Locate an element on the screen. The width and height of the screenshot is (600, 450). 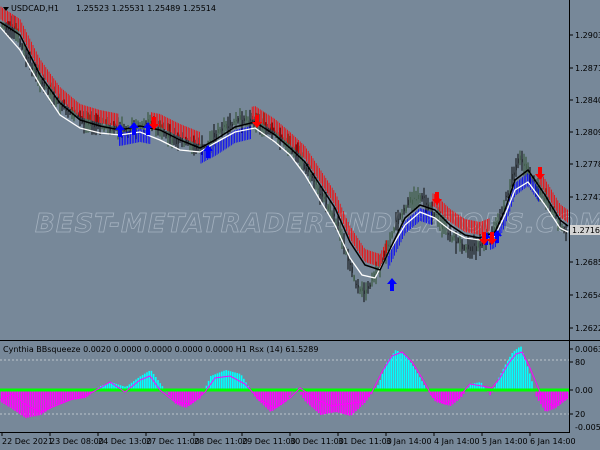
time-tick-label: 31 Dec 11:00 is located at coordinates (365, 441).